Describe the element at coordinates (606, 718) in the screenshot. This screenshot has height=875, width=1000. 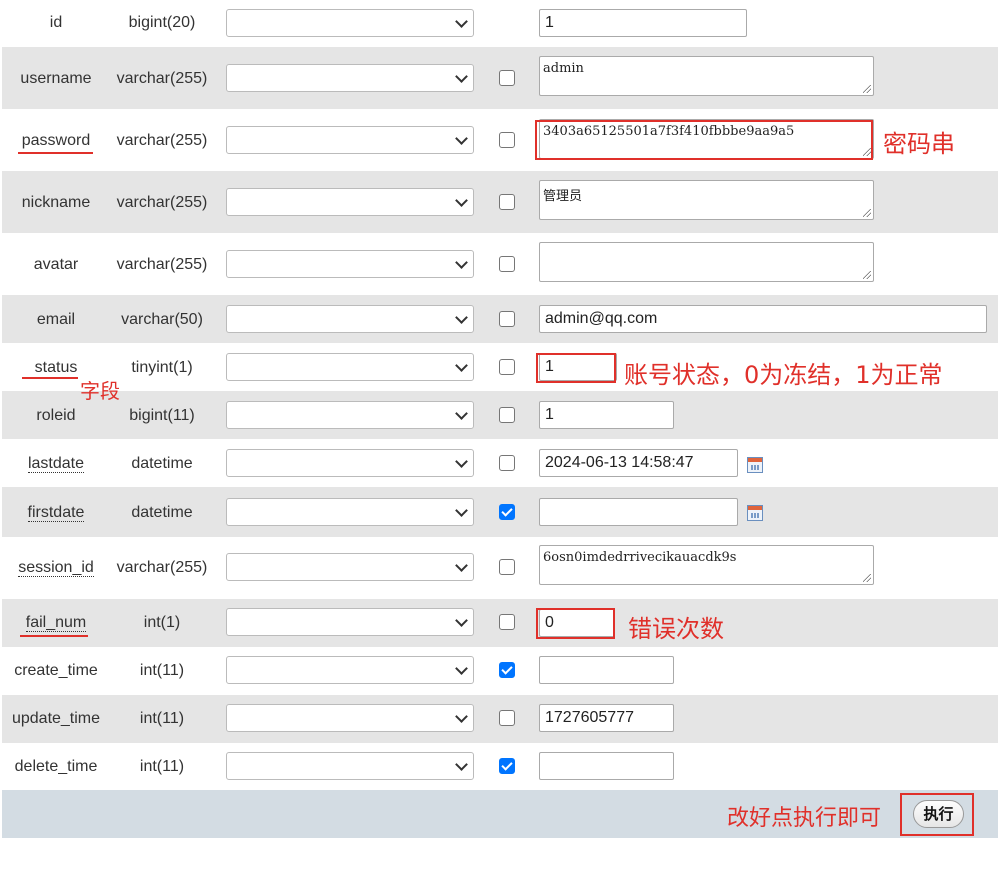
I see `value-input: 1727605777` at that location.